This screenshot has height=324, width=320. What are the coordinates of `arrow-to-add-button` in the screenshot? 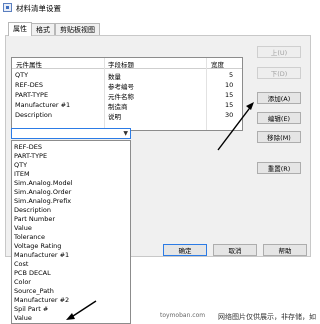 It's located at (235, 126).